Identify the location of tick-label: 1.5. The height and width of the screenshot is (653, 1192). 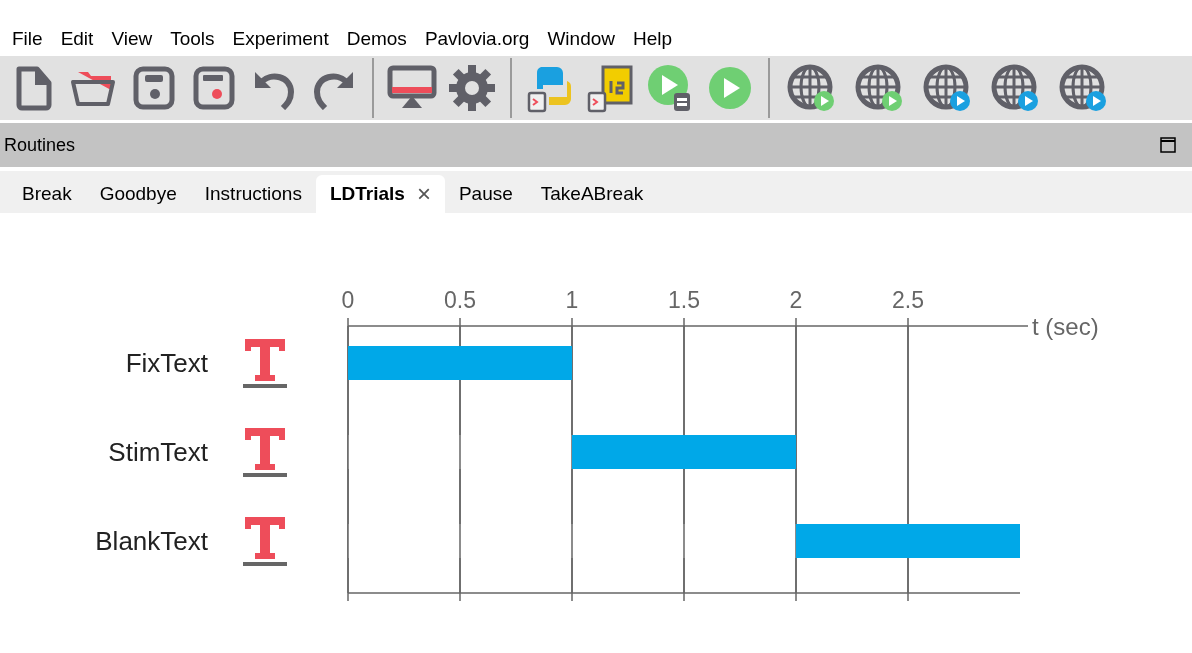
(684, 300).